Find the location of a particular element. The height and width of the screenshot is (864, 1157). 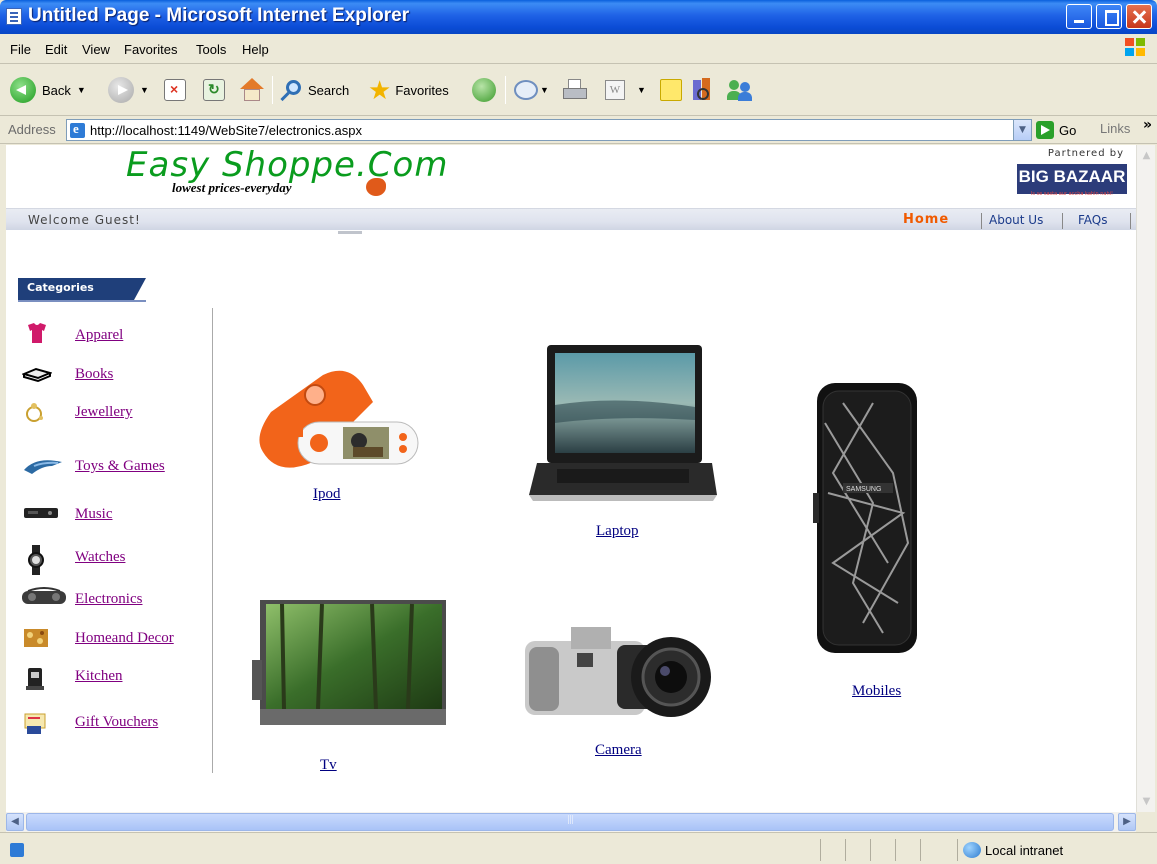

menu-view: View is located at coordinates (96, 49).